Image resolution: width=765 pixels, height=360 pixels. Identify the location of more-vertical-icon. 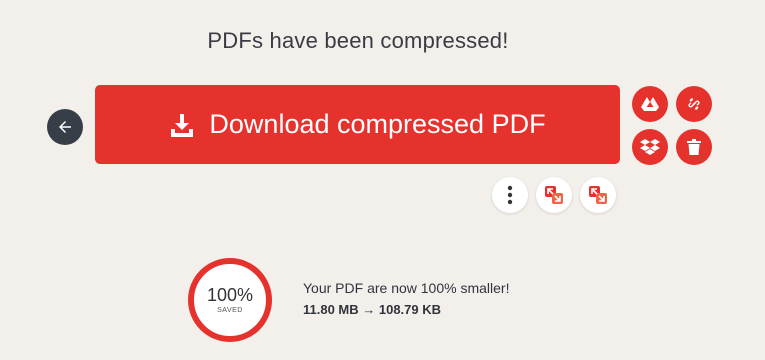
(510, 195).